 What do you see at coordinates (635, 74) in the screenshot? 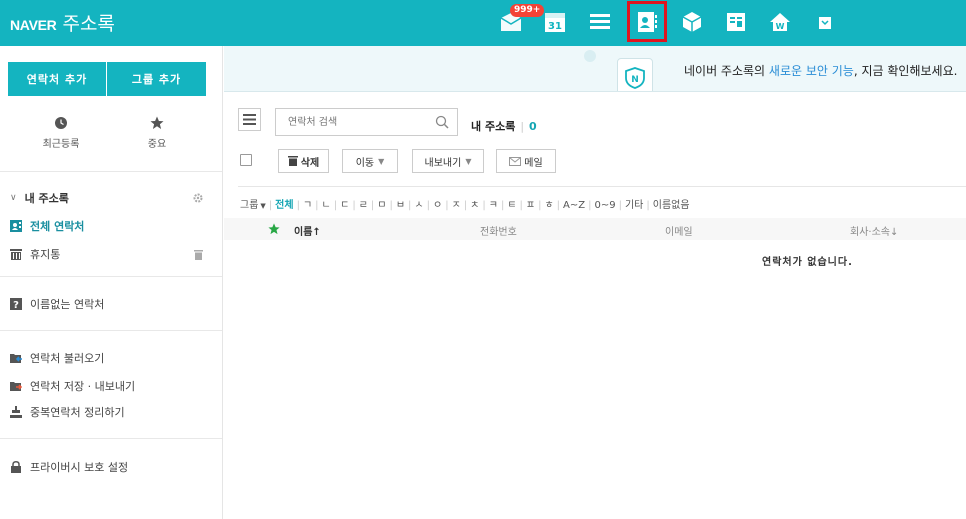
I see `shield-icon: N` at bounding box center [635, 74].